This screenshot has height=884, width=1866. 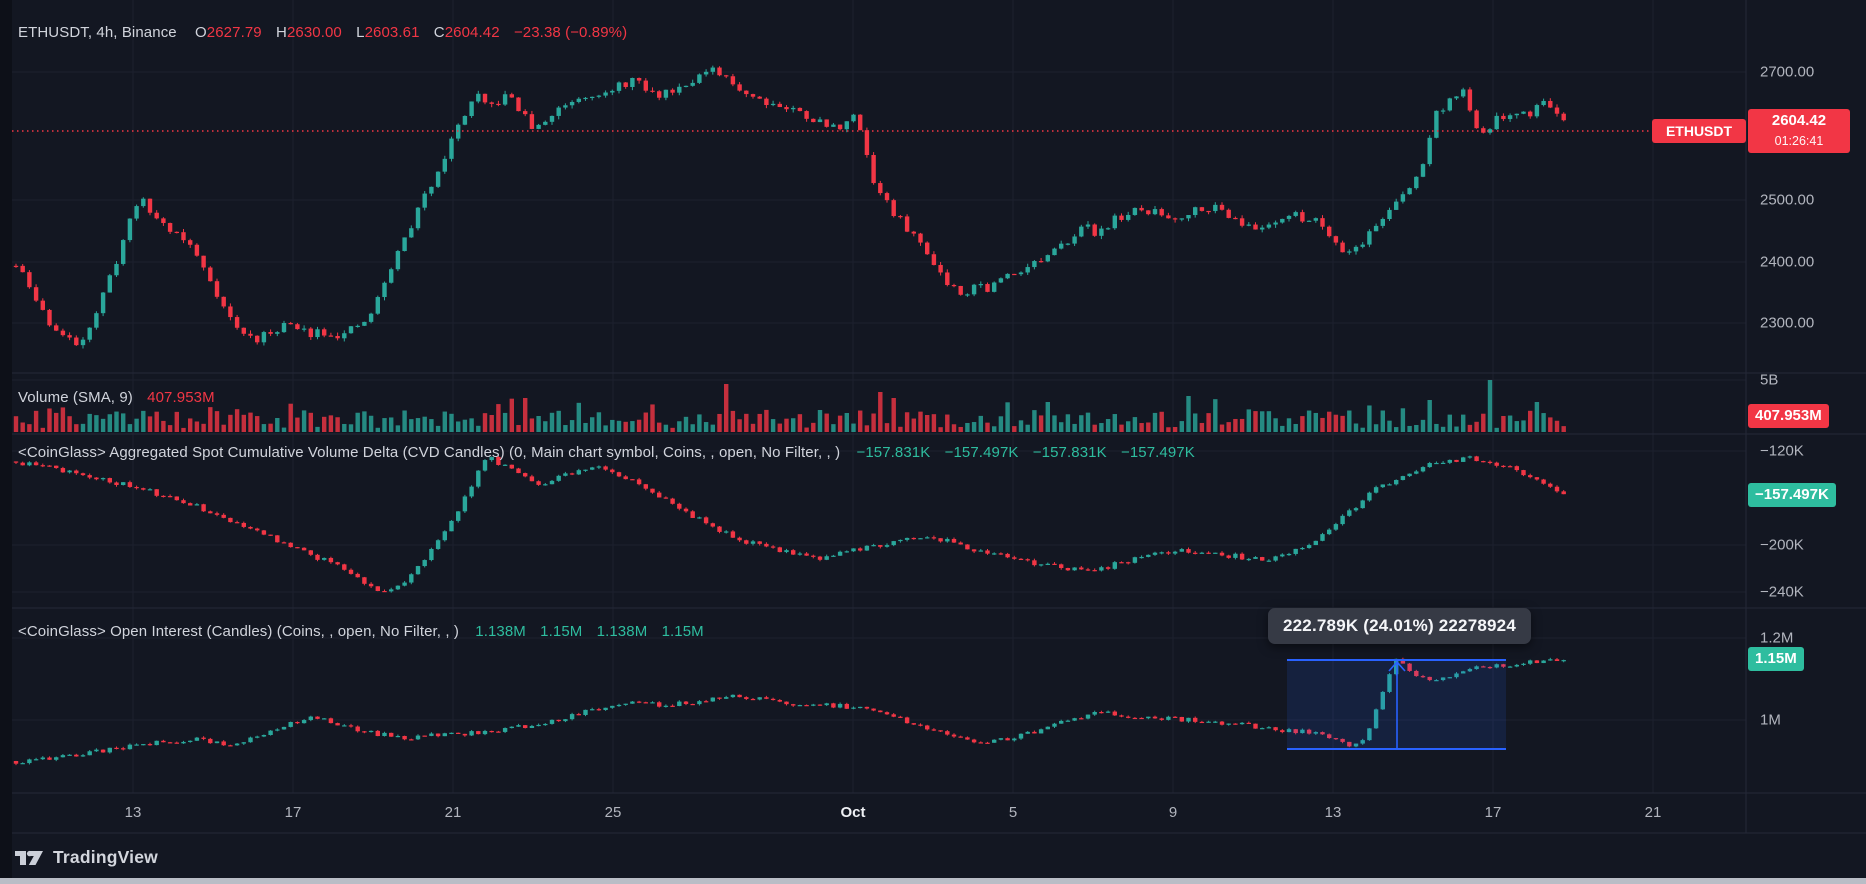 What do you see at coordinates (29, 857) in the screenshot?
I see `tradingview-logo-icon` at bounding box center [29, 857].